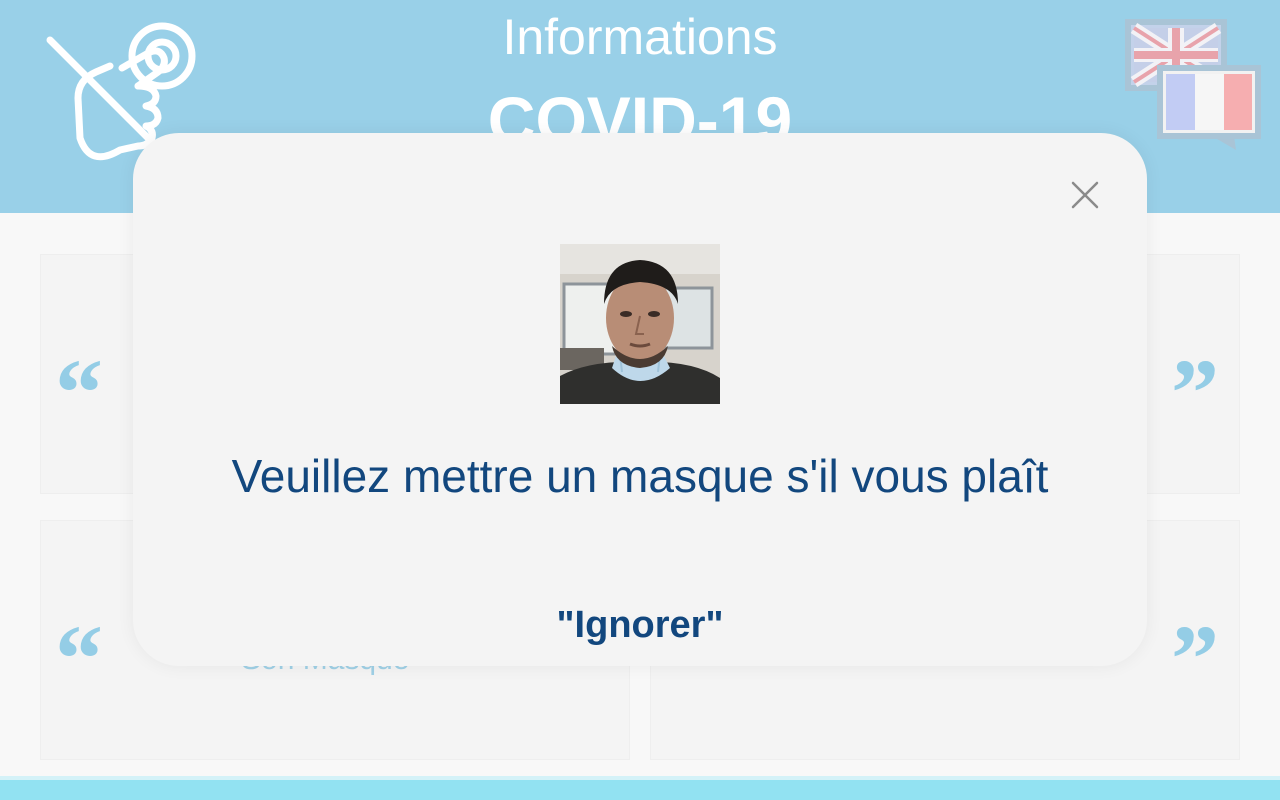 This screenshot has width=1280, height=800. What do you see at coordinates (640, 37) in the screenshot?
I see `header-title: Informations` at bounding box center [640, 37].